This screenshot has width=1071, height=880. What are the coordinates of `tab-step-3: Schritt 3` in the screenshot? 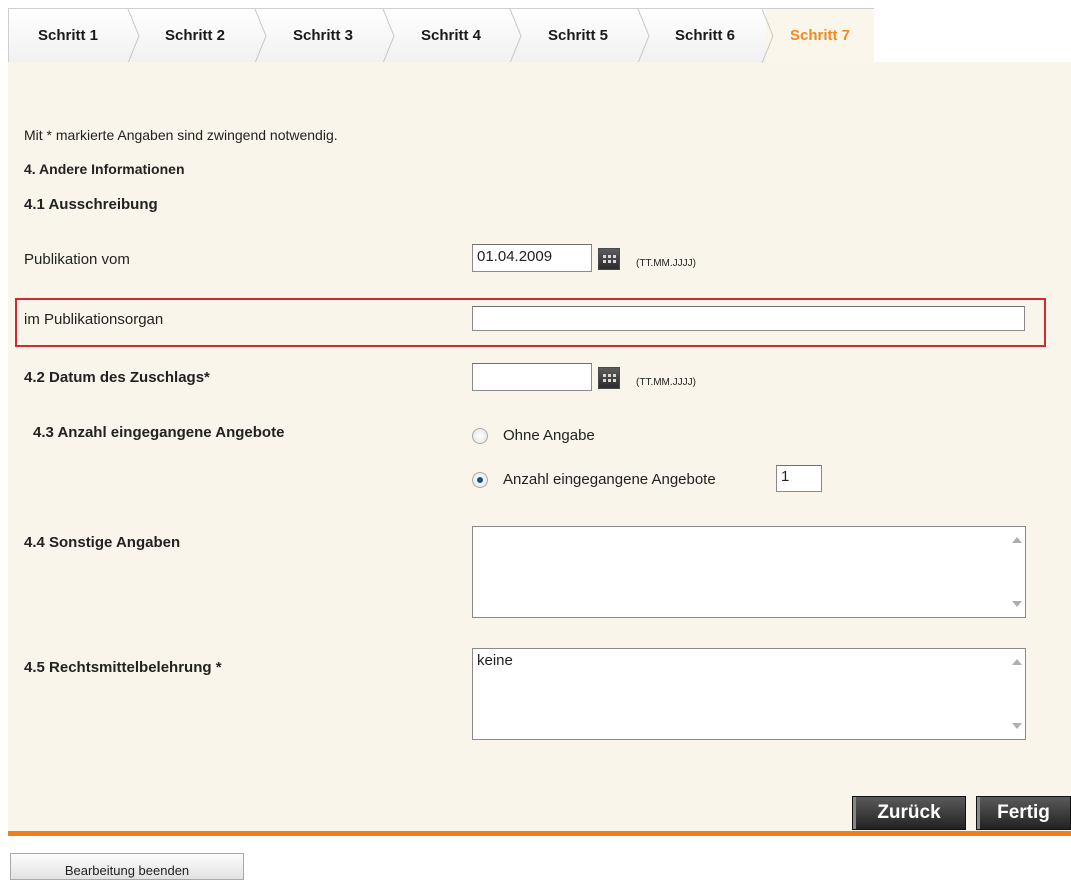 It's located at (323, 36).